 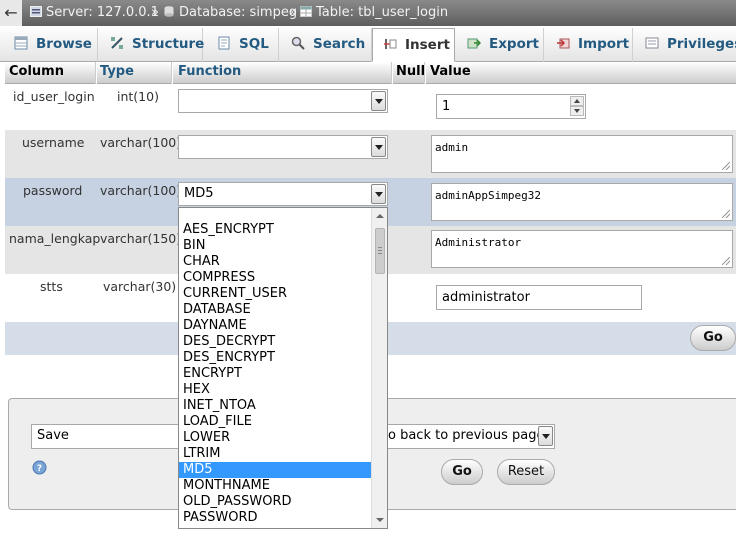 What do you see at coordinates (275, 278) in the screenshot?
I see `function-option: COMPRESS` at bounding box center [275, 278].